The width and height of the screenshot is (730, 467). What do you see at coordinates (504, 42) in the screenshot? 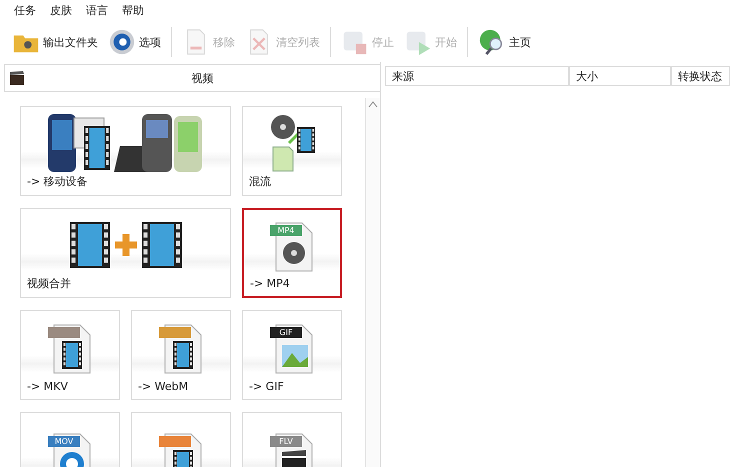
I see `toolbar-button: 主页` at bounding box center [504, 42].